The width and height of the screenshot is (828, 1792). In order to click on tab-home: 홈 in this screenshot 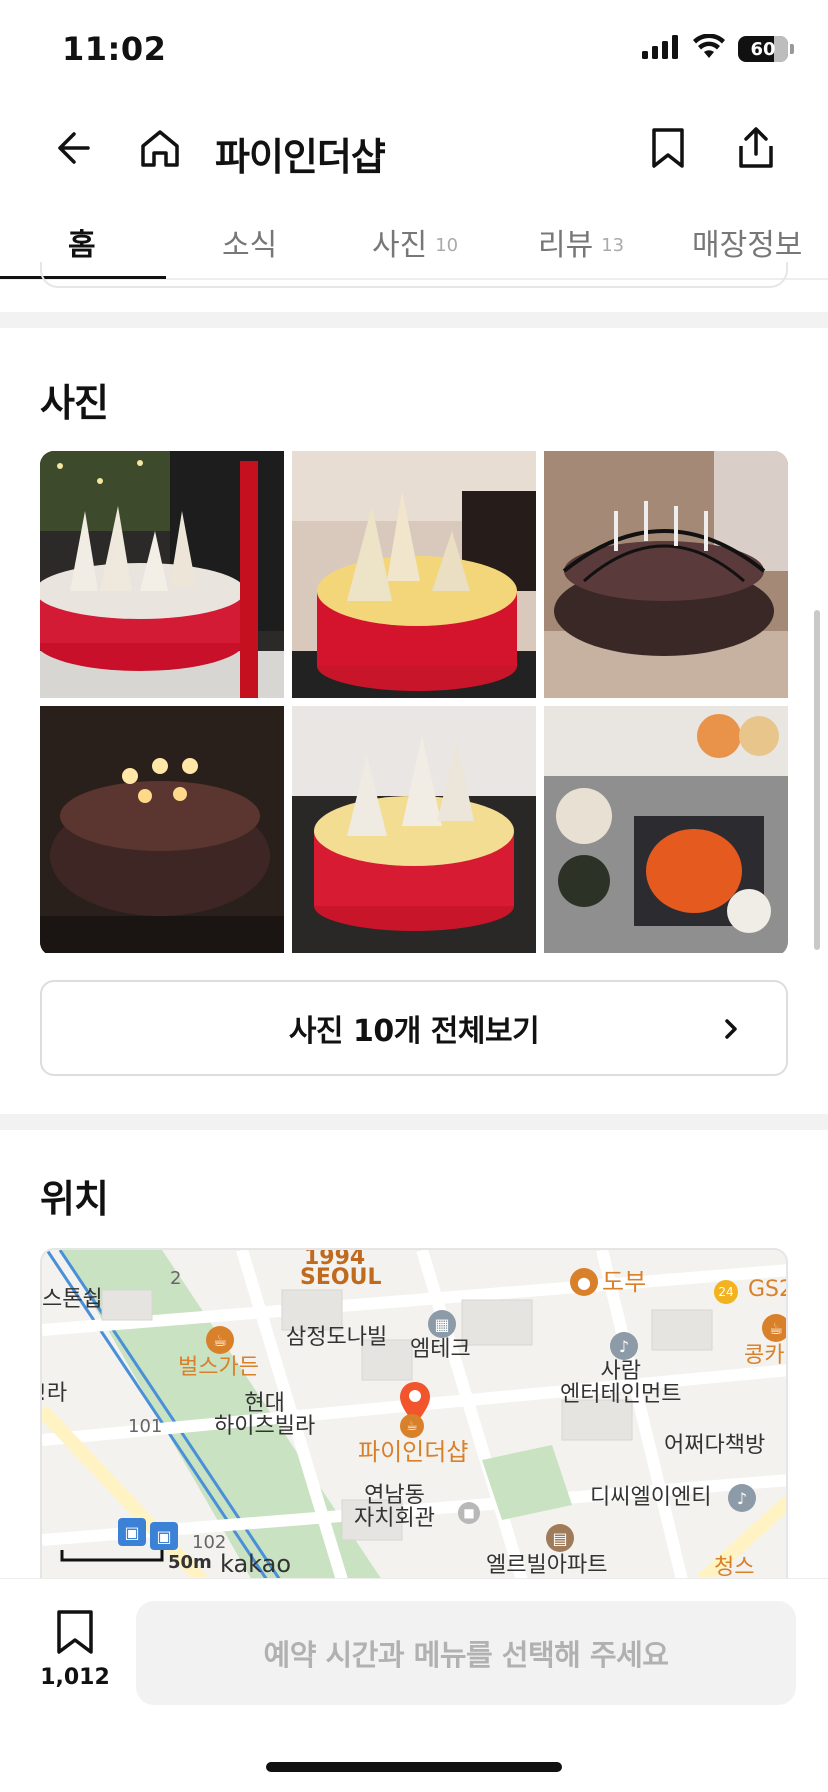, I will do `click(82, 242)`.